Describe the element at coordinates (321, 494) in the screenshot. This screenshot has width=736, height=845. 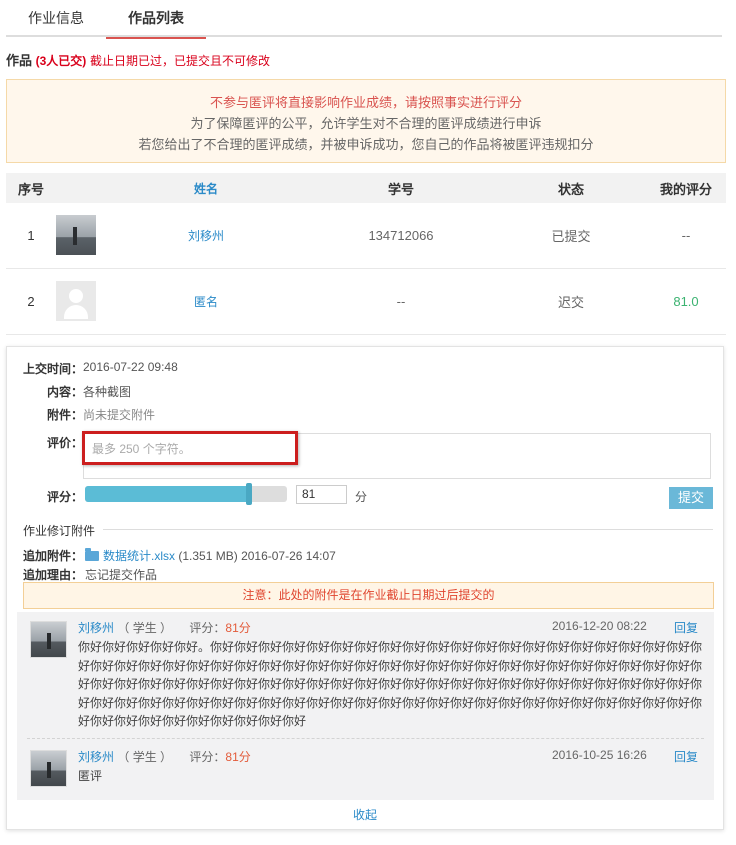
I see `score-input: 81` at that location.